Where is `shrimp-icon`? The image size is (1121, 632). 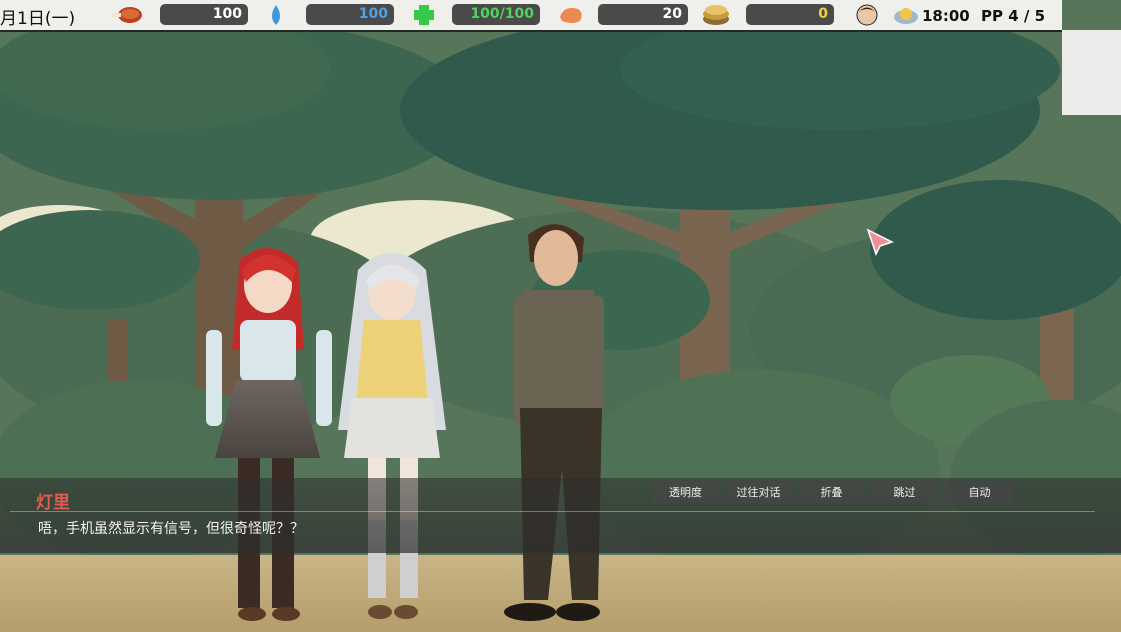
shrimp-icon is located at coordinates (571, 15).